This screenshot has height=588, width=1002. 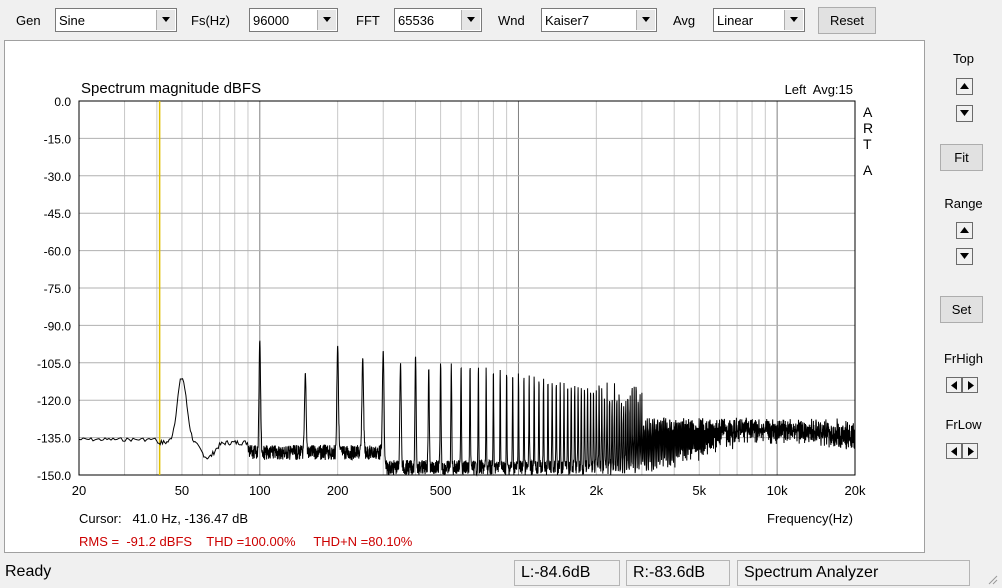 I want to click on top-down-button, so click(x=964, y=113).